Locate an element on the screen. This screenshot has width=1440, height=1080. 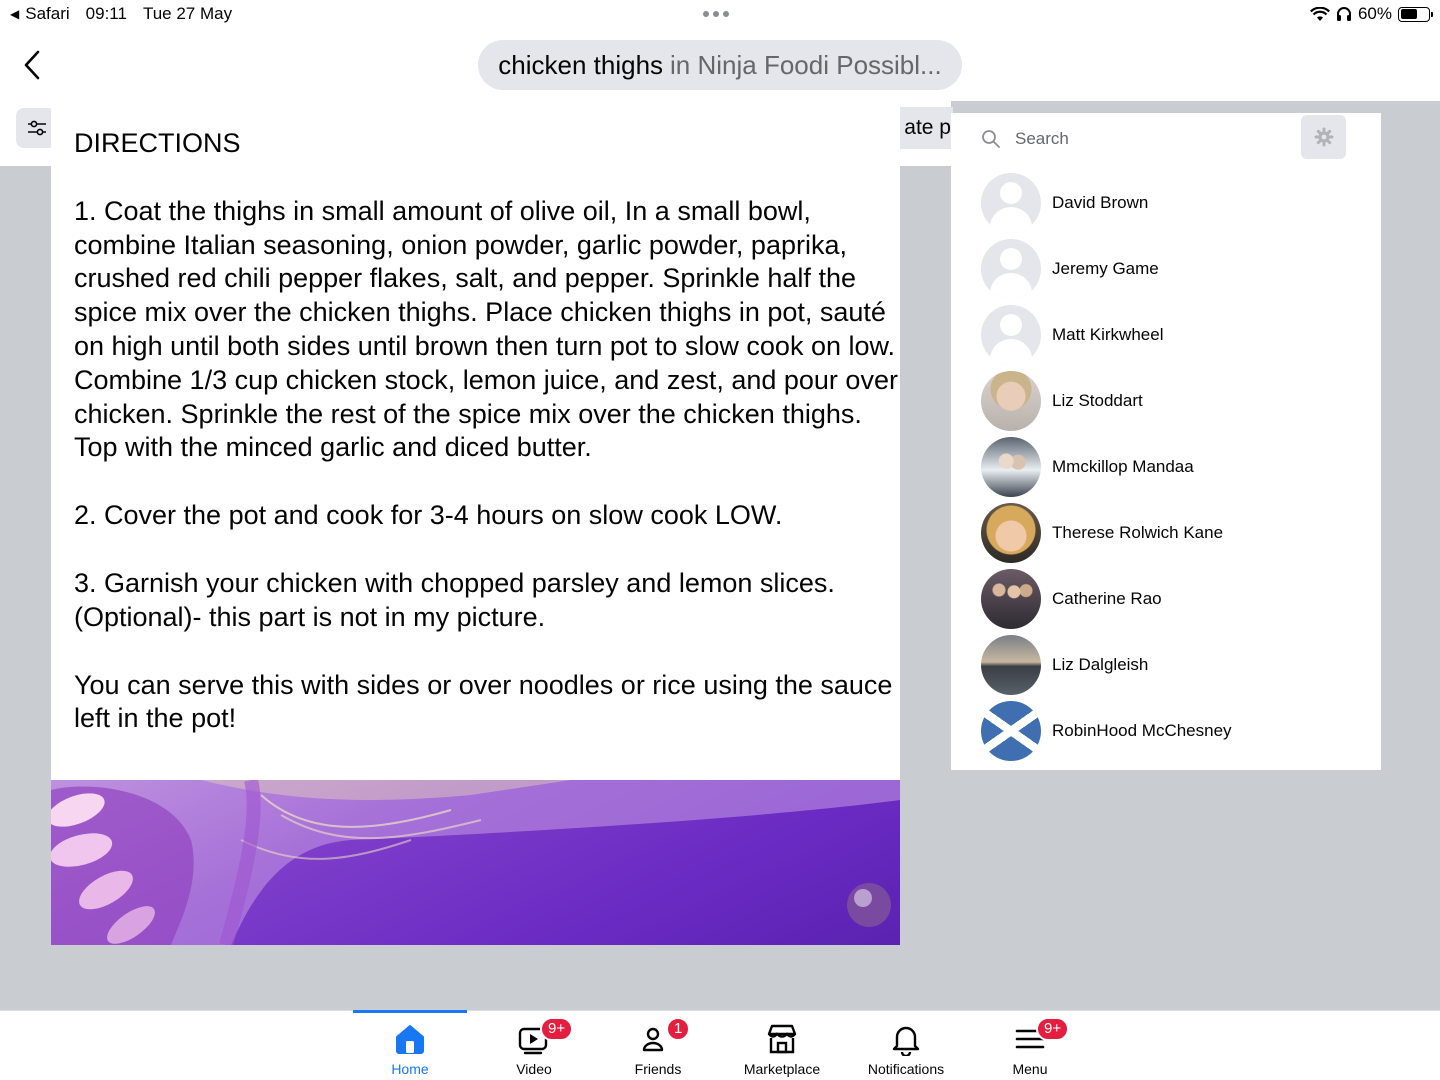
contact-name: Jeremy Game is located at coordinates (1105, 268).